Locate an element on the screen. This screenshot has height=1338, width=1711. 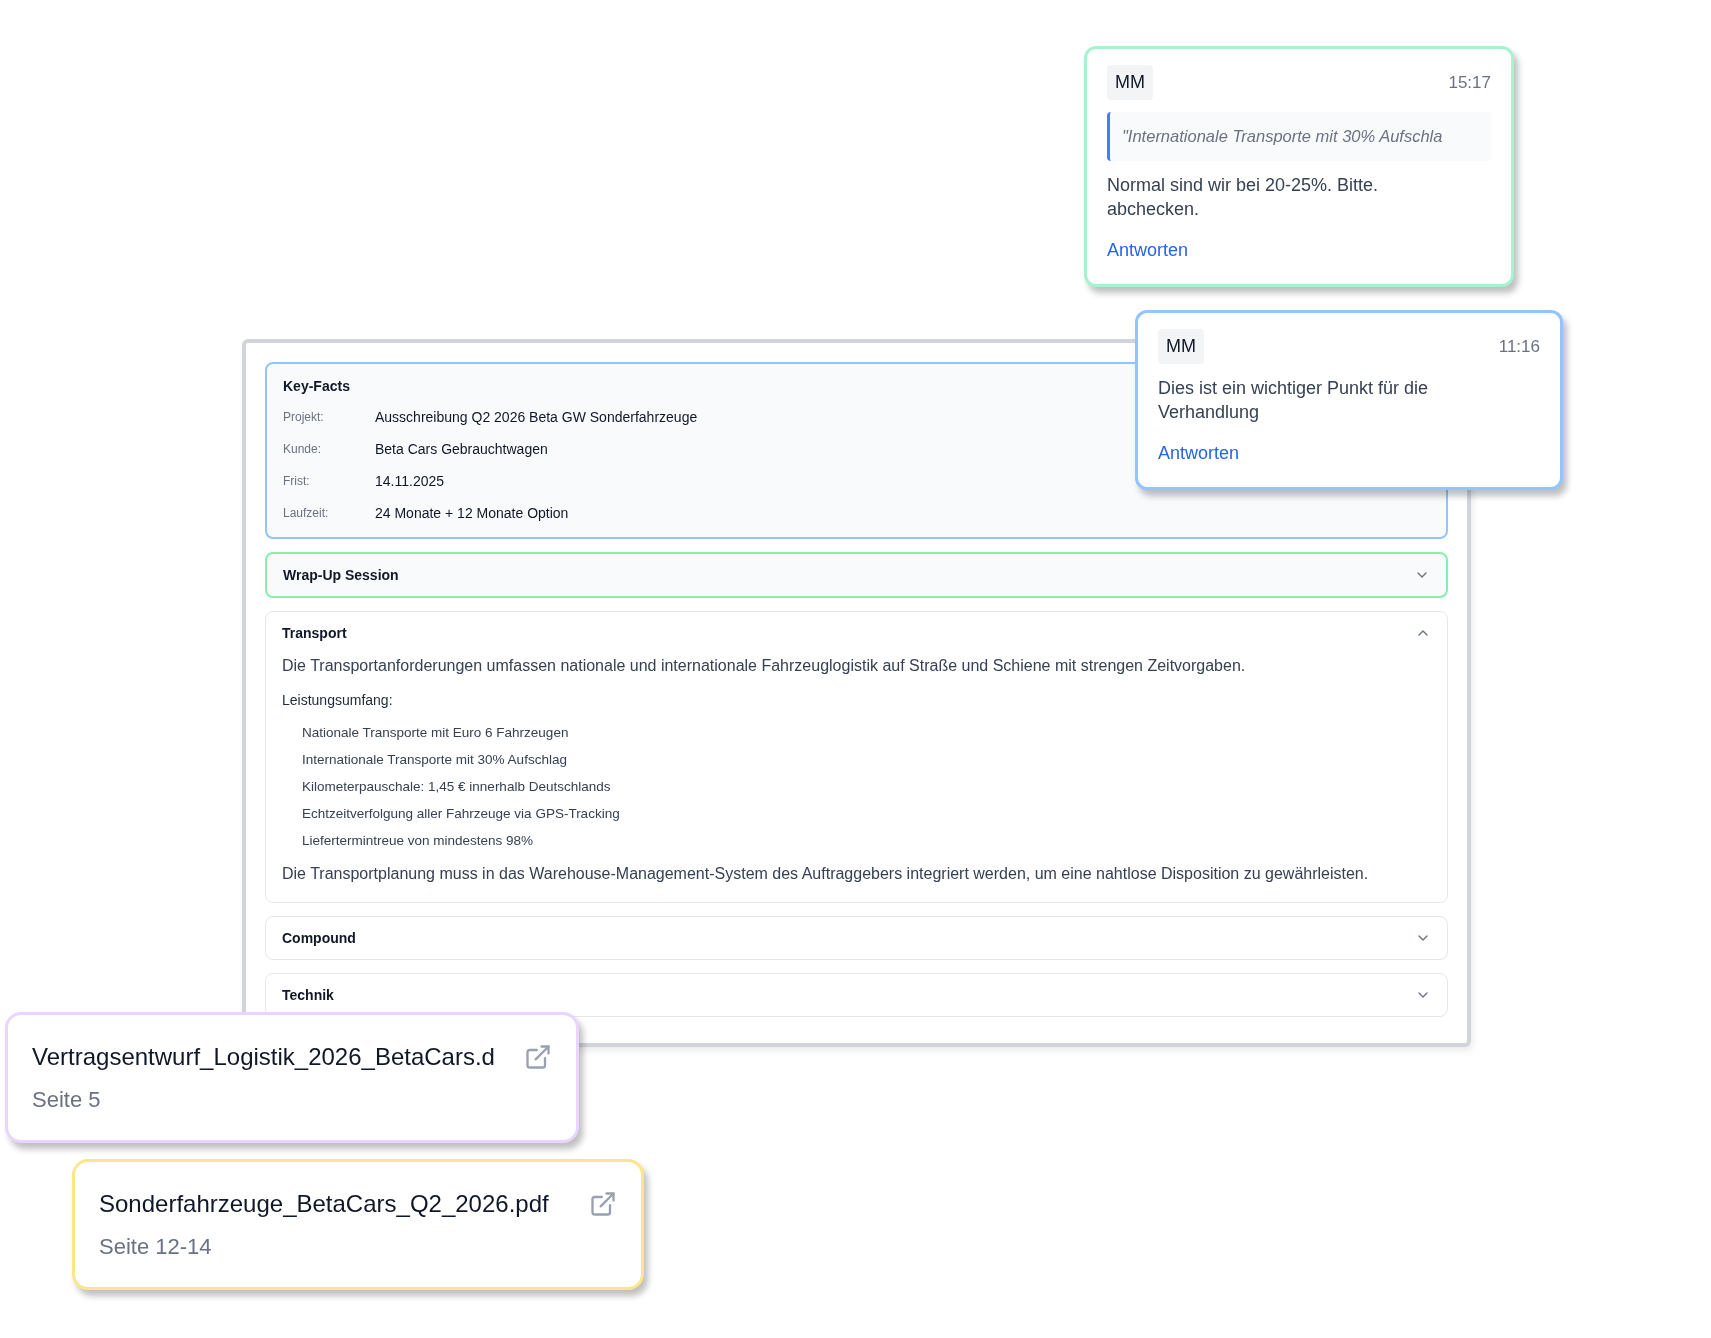
list-item: Internationale Transporte mit 30% Aufschlag is located at coordinates (434, 760).